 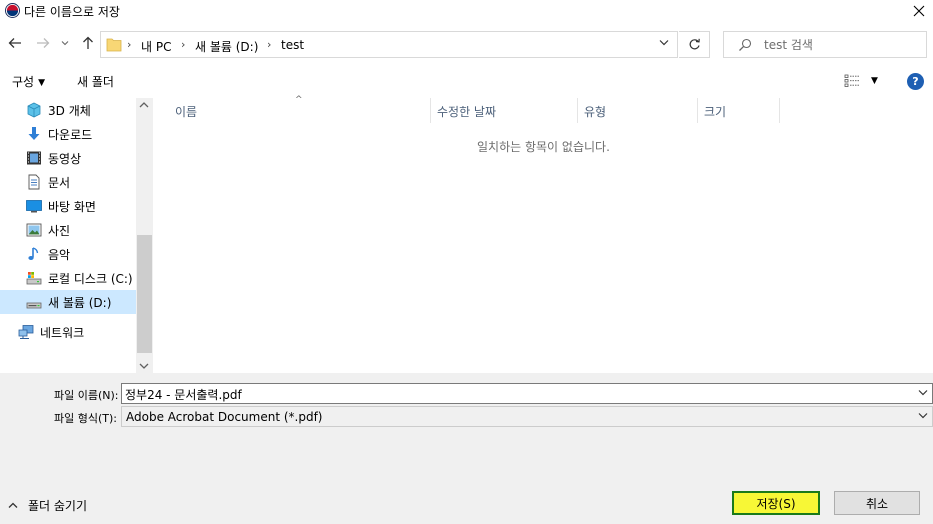 I want to click on refresh-button, so click(x=694, y=44).